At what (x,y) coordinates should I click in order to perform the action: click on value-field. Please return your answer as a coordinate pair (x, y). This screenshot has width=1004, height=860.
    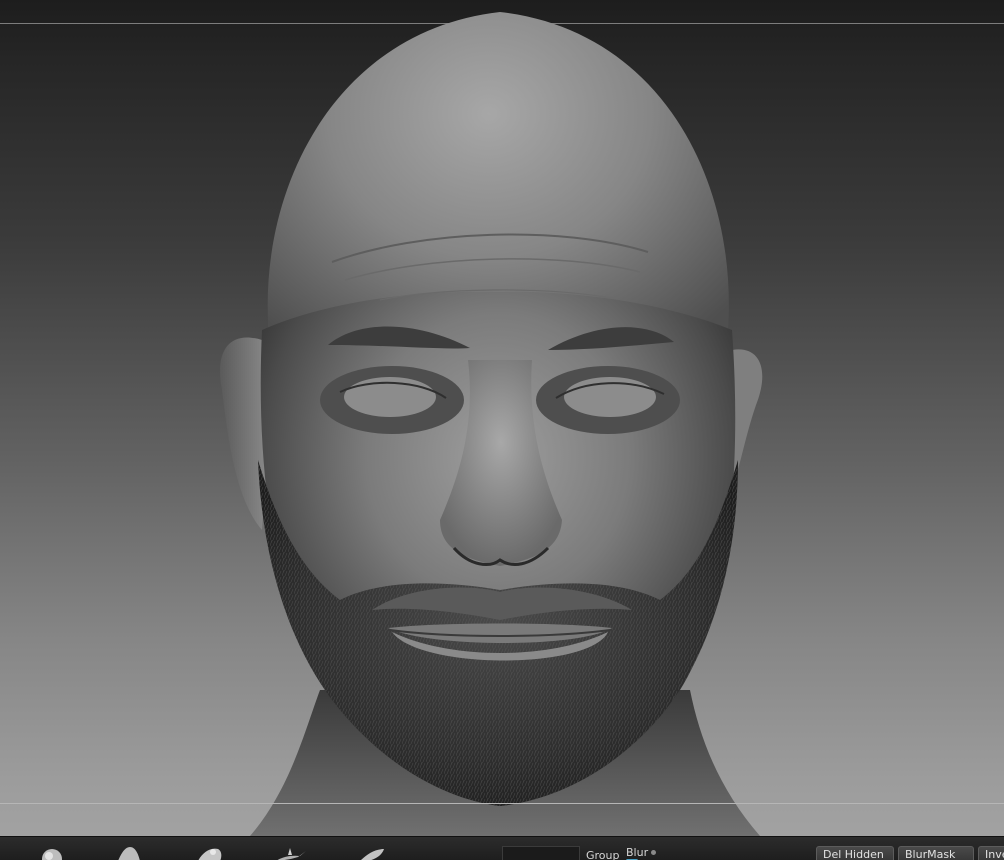
    Looking at the image, I should click on (541, 853).